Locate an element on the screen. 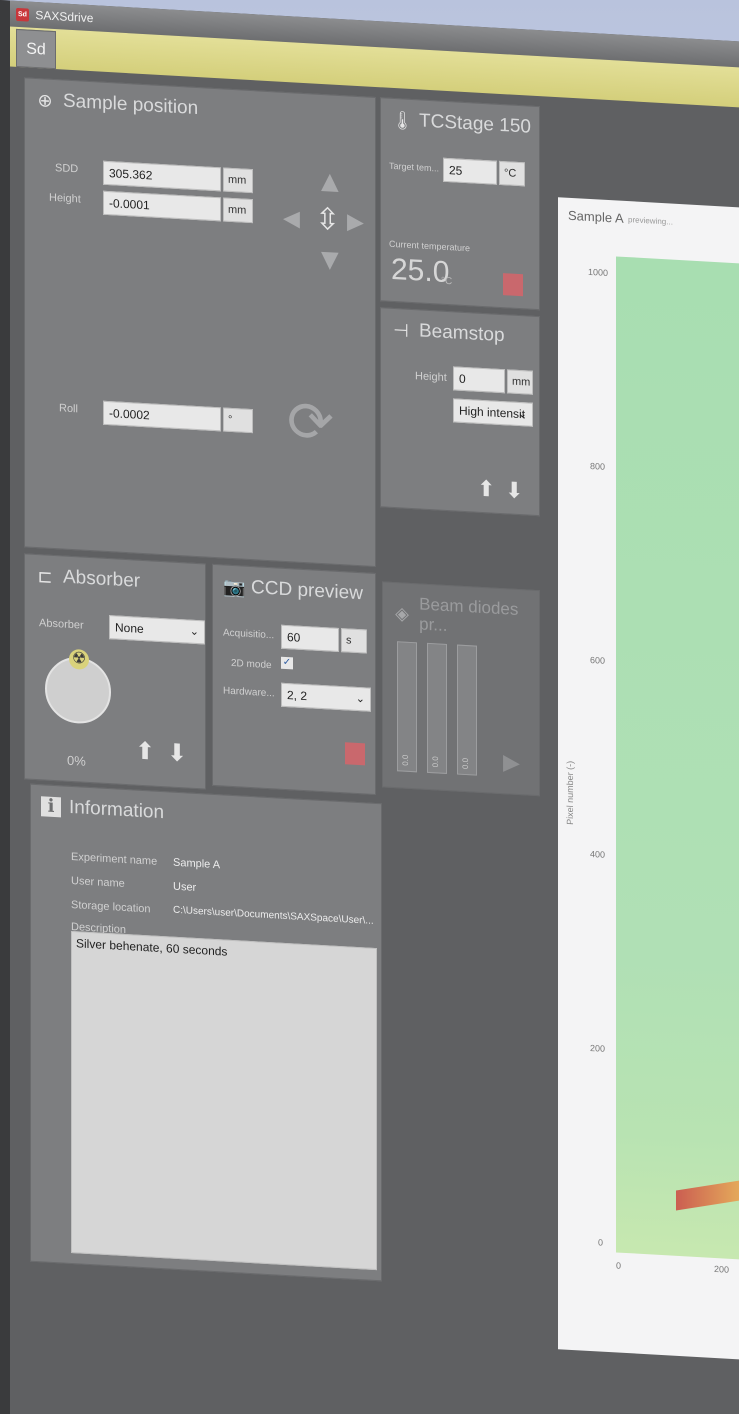 The image size is (739, 1414). sdd-input: 305.362 is located at coordinates (162, 176).